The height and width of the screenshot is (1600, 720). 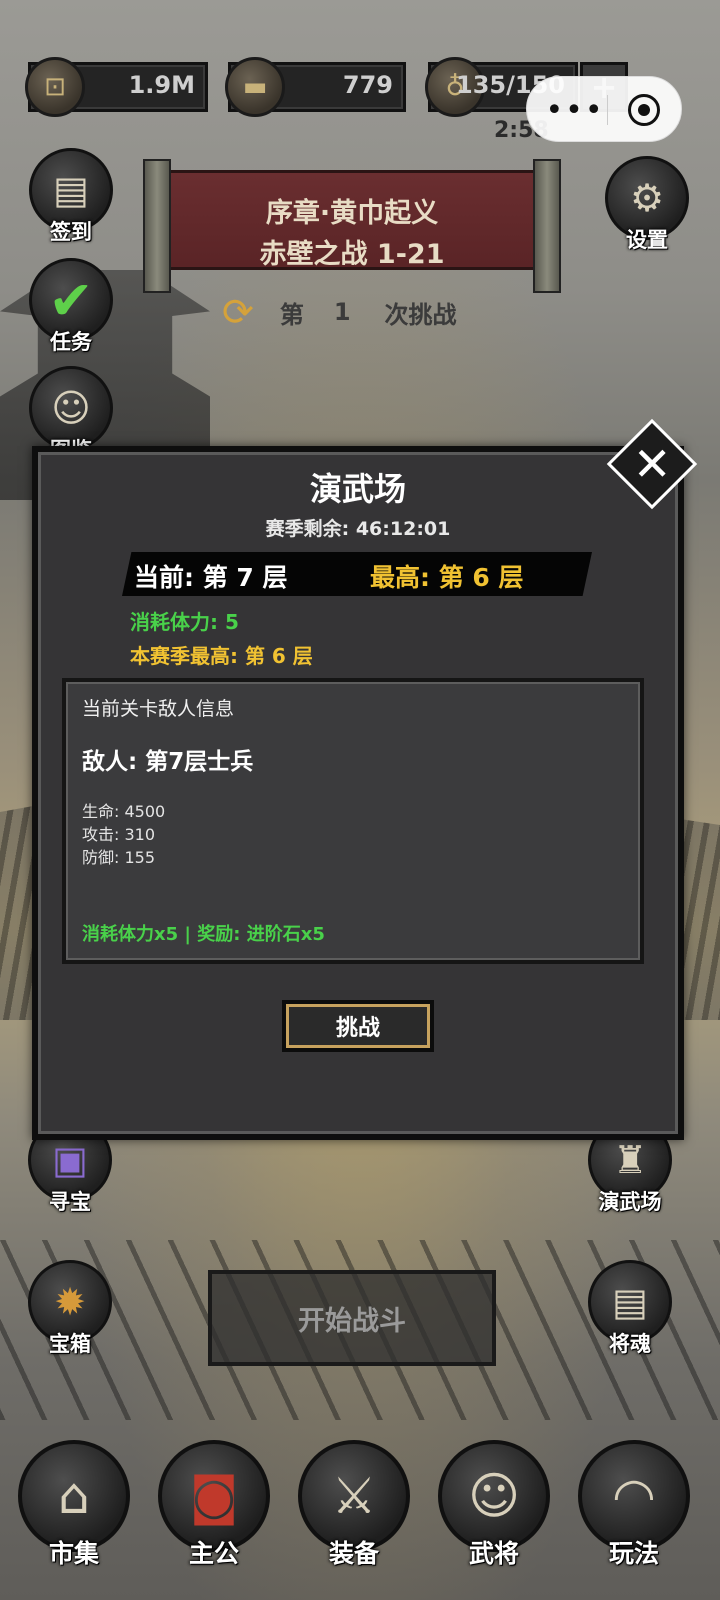 What do you see at coordinates (70, 1315) in the screenshot?
I see `sidebar-item-chest: ✹ 宝箱` at bounding box center [70, 1315].